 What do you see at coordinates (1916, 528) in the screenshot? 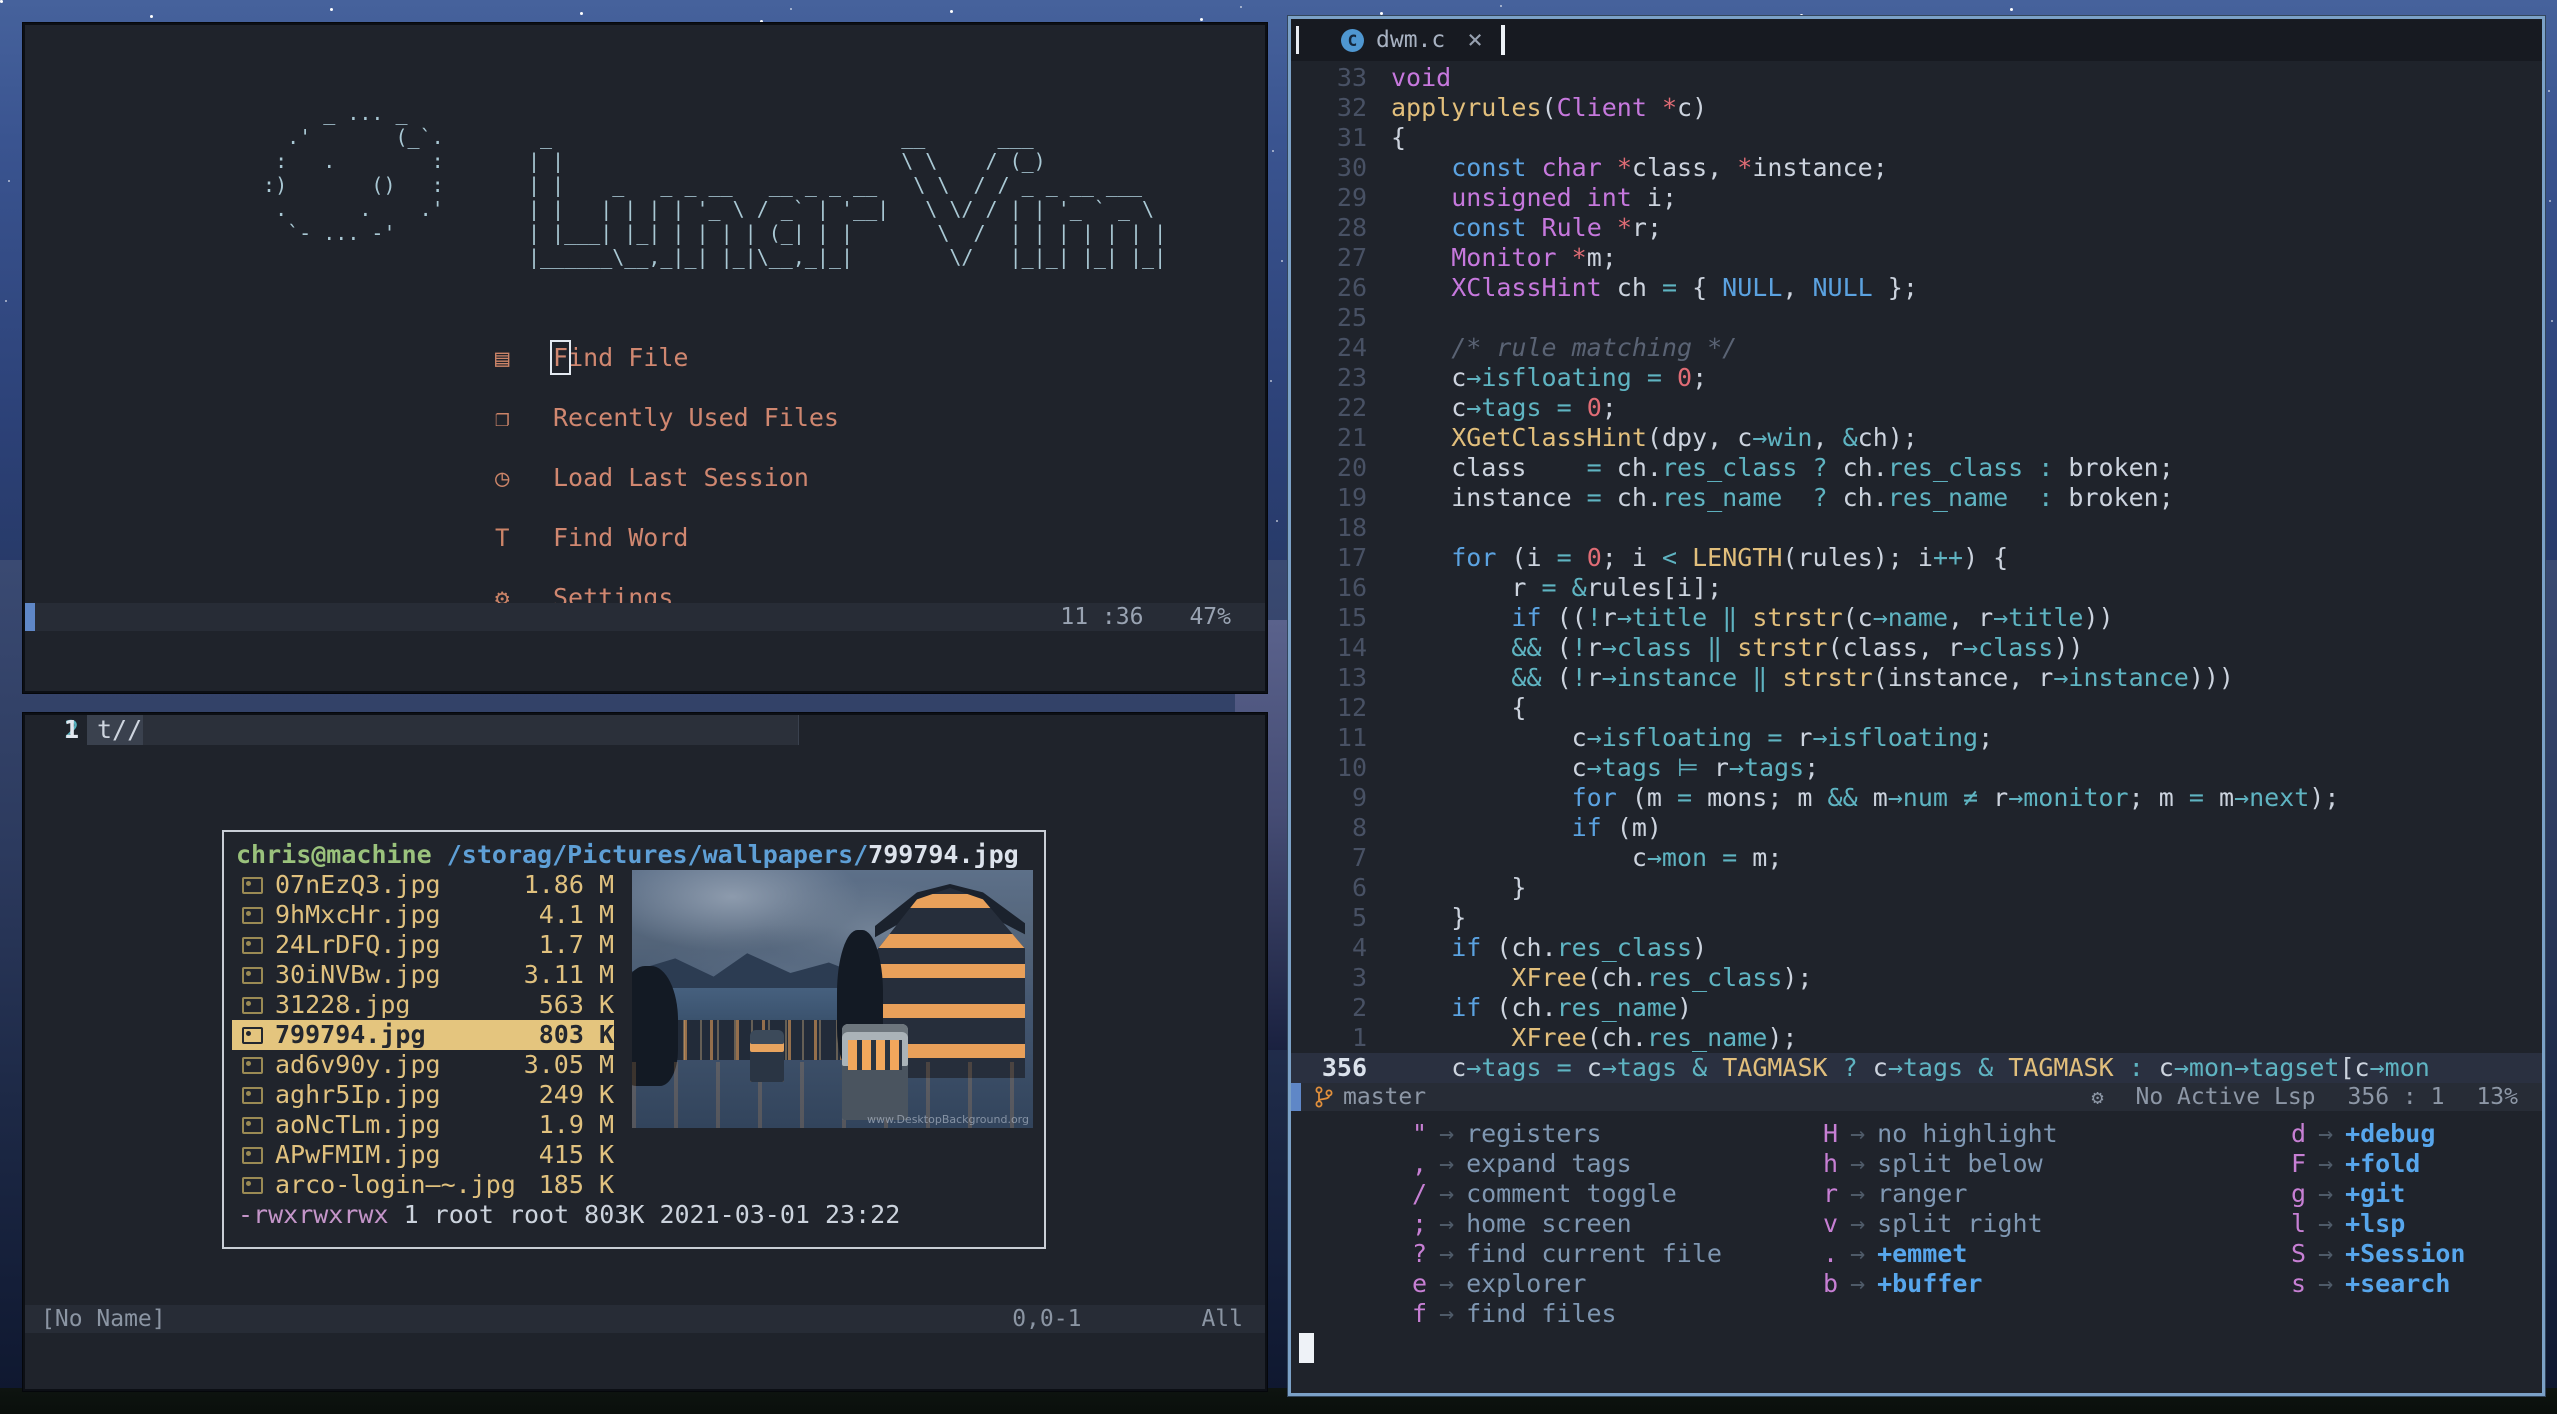
I see `code-line: 18` at bounding box center [1916, 528].